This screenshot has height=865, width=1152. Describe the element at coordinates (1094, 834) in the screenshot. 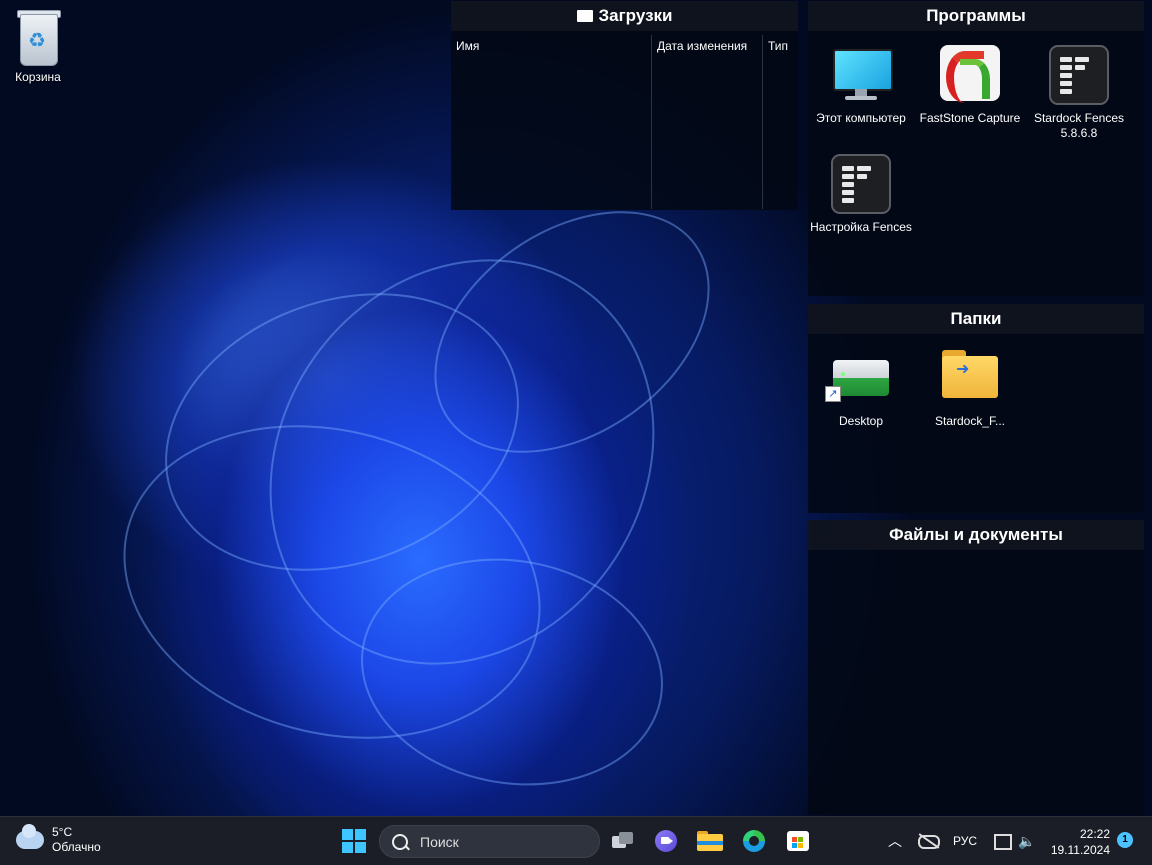

I see `clock-time: 22:22` at that location.